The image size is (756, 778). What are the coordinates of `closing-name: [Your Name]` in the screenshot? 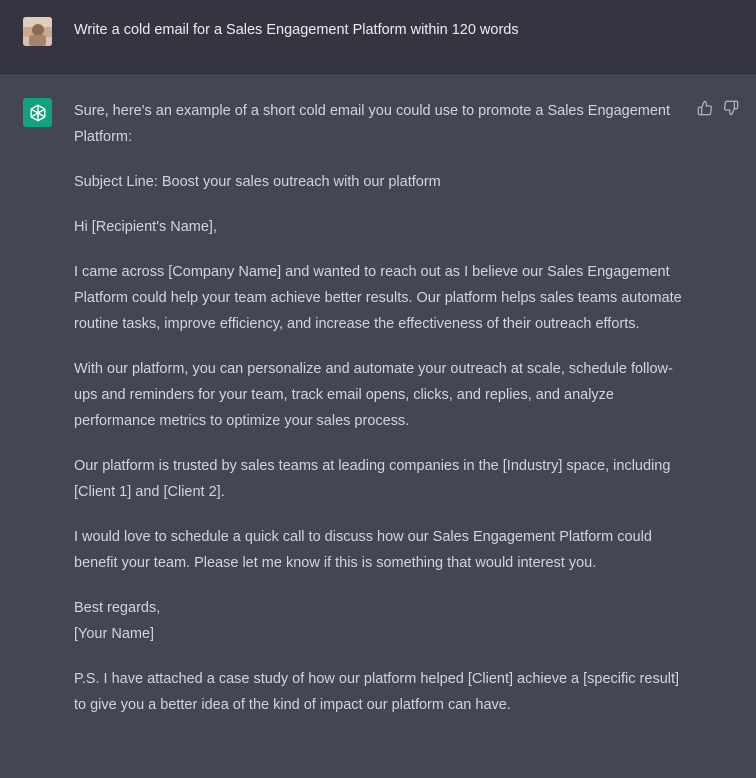 It's located at (114, 634).